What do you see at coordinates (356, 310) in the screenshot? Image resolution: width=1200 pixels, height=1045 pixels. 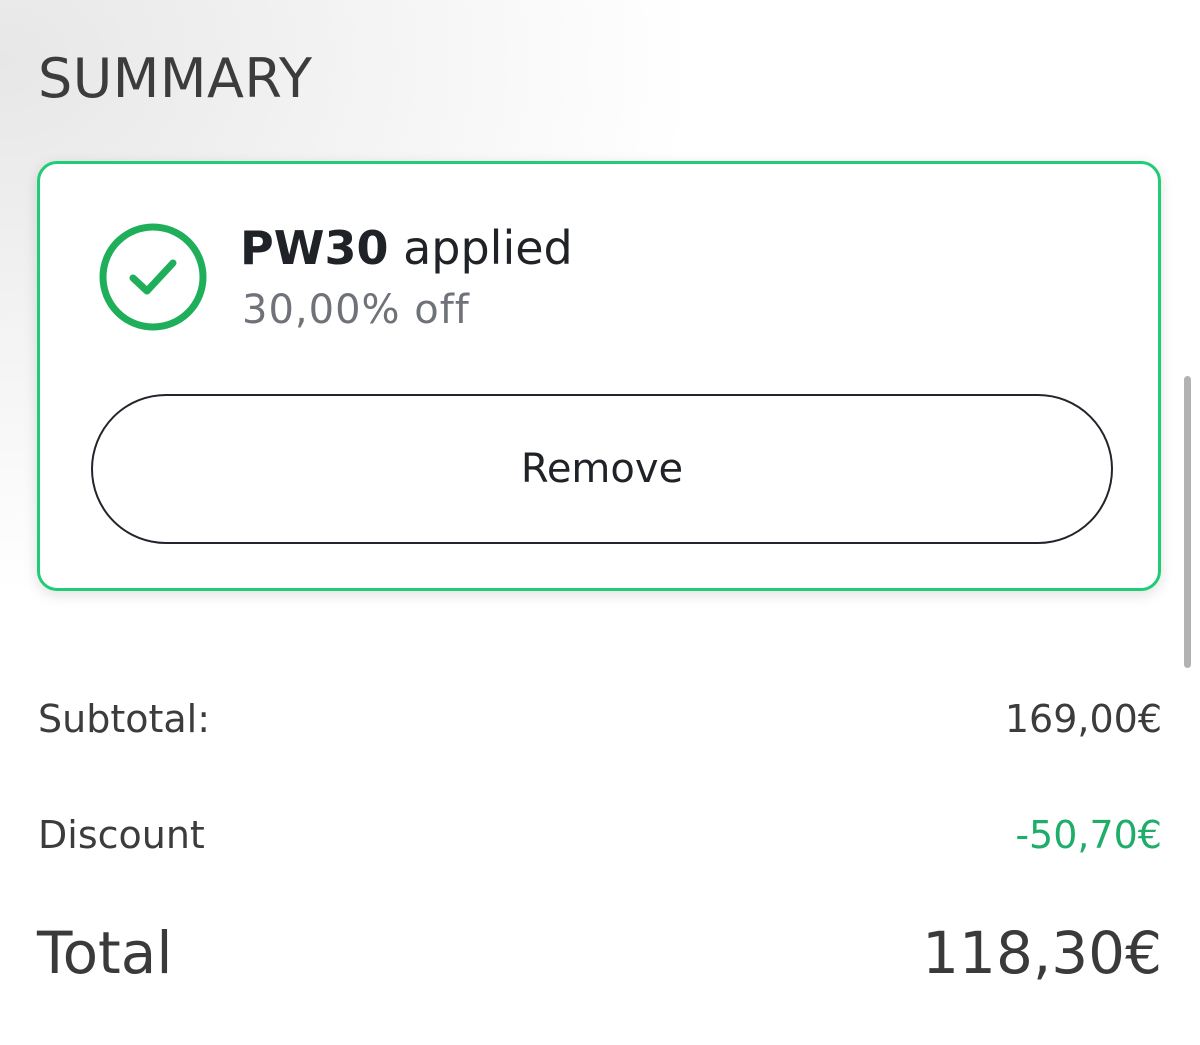 I see `promo-discount-text: 30,00% off` at bounding box center [356, 310].